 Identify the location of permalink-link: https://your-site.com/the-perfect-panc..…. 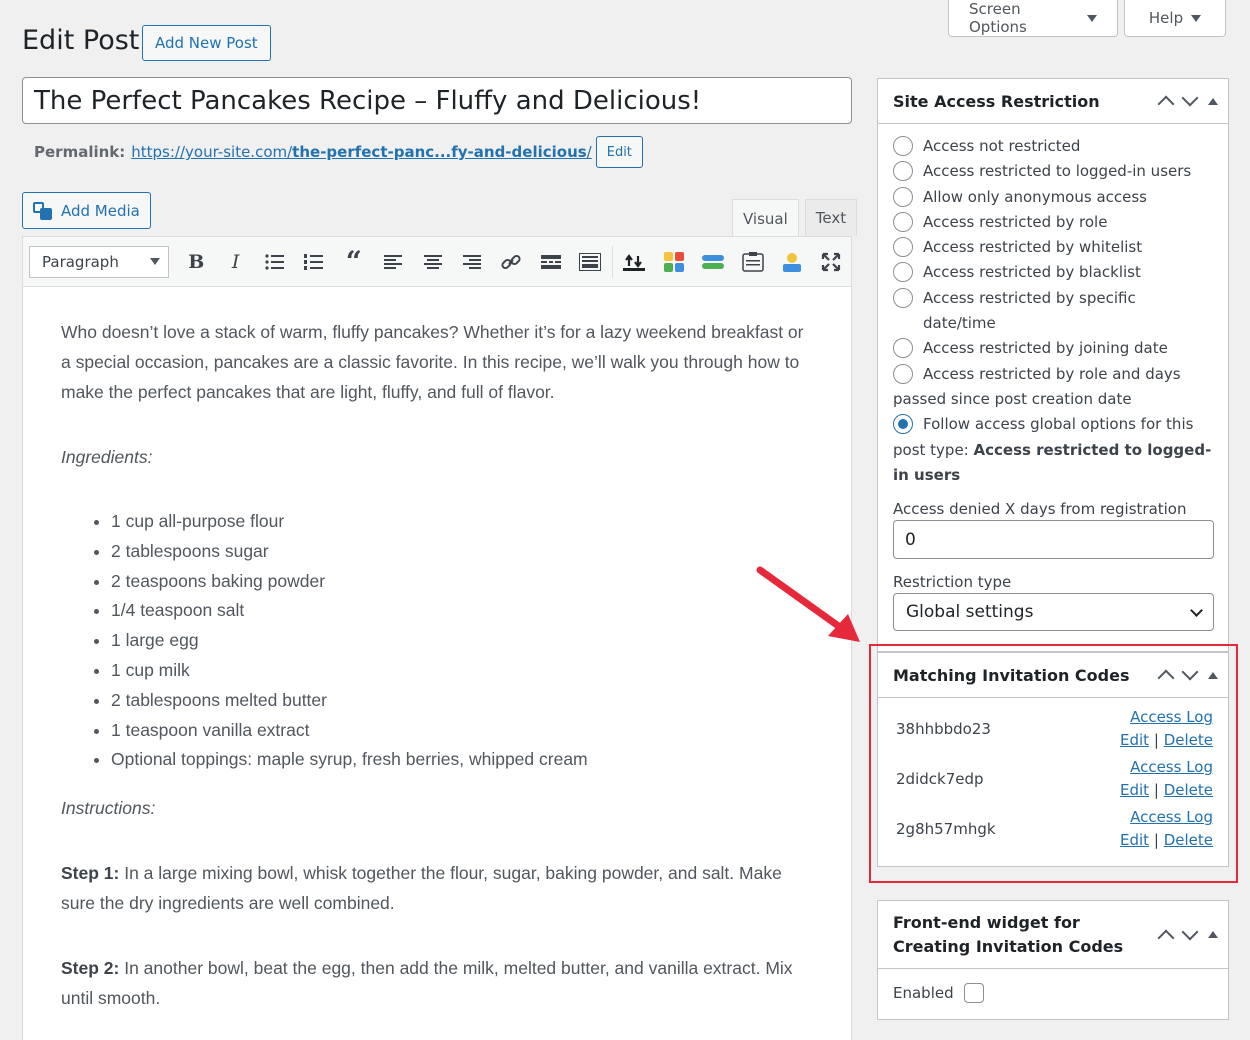
(361, 152).